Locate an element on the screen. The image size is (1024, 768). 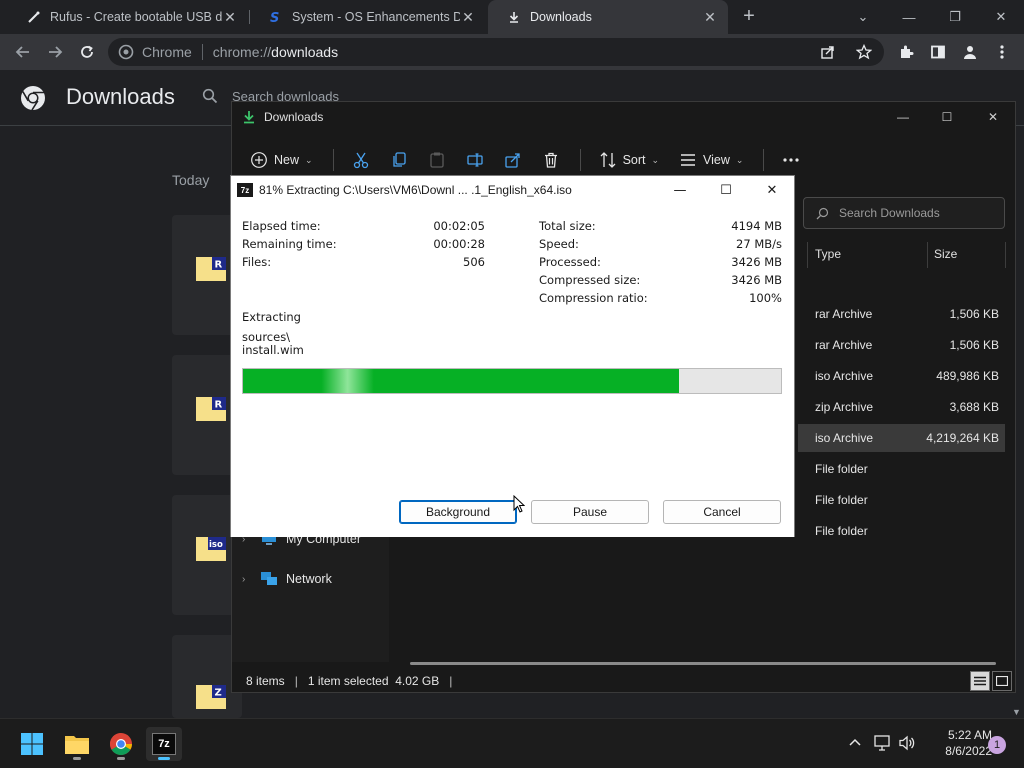
taskbar-file-explorer is located at coordinates (77, 744).